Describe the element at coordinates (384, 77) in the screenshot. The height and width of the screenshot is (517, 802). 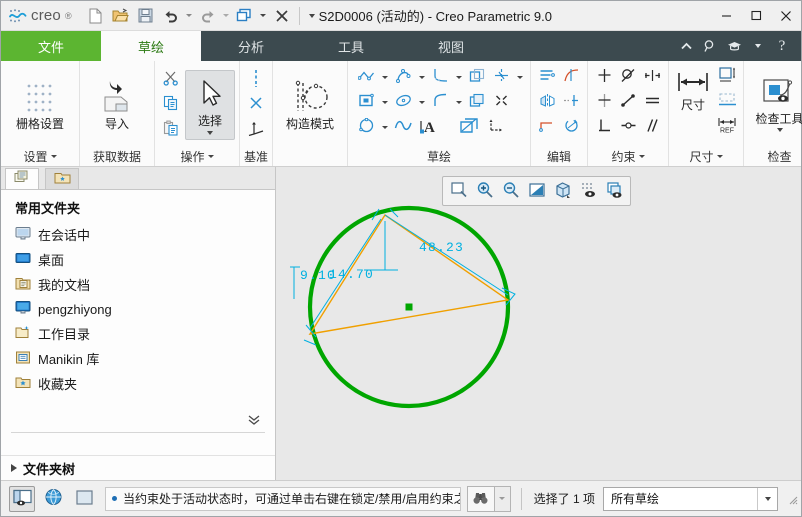
I see `line-chain-dropdown-button` at that location.